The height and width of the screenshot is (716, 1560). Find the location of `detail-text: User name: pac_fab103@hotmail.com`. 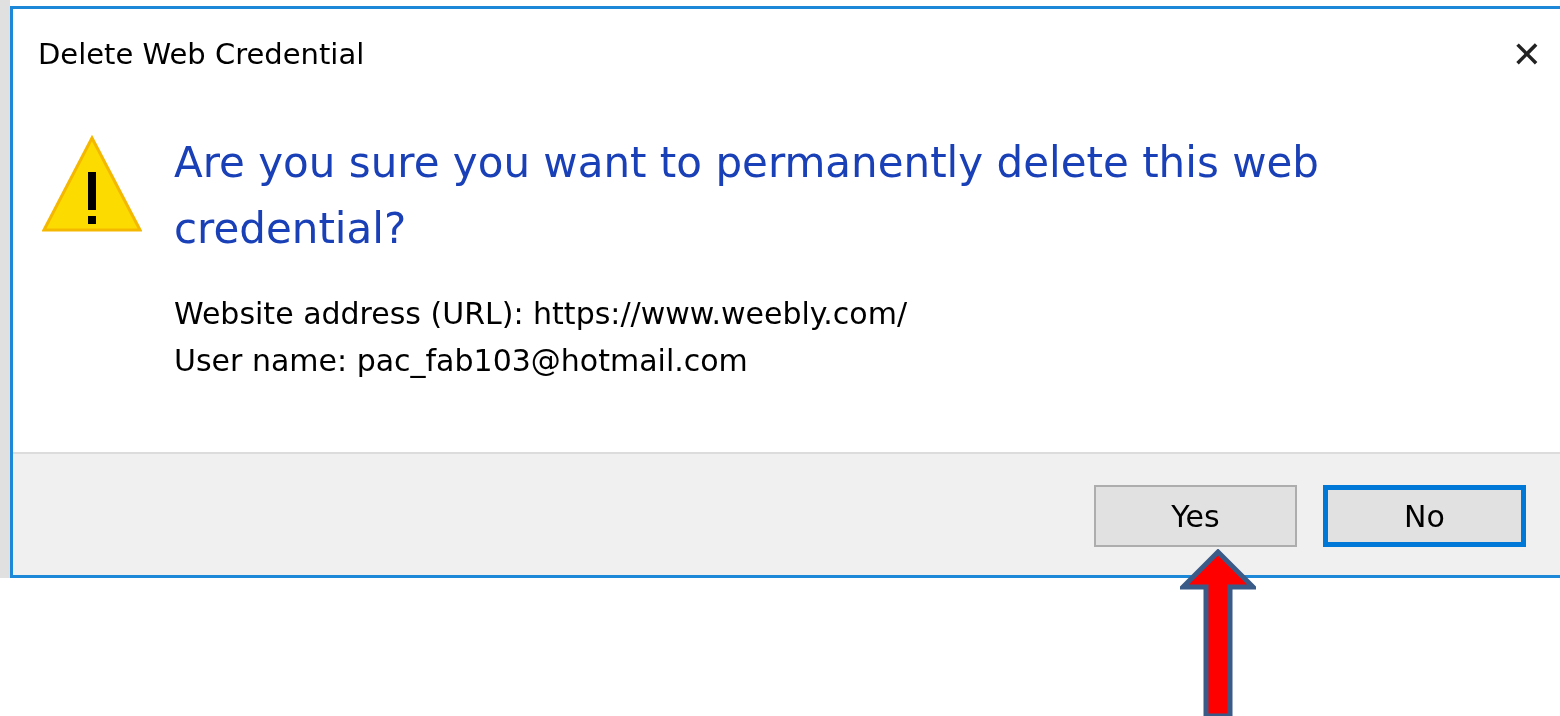

detail-text: User name: pac_fab103@hotmail.com is located at coordinates (461, 361).